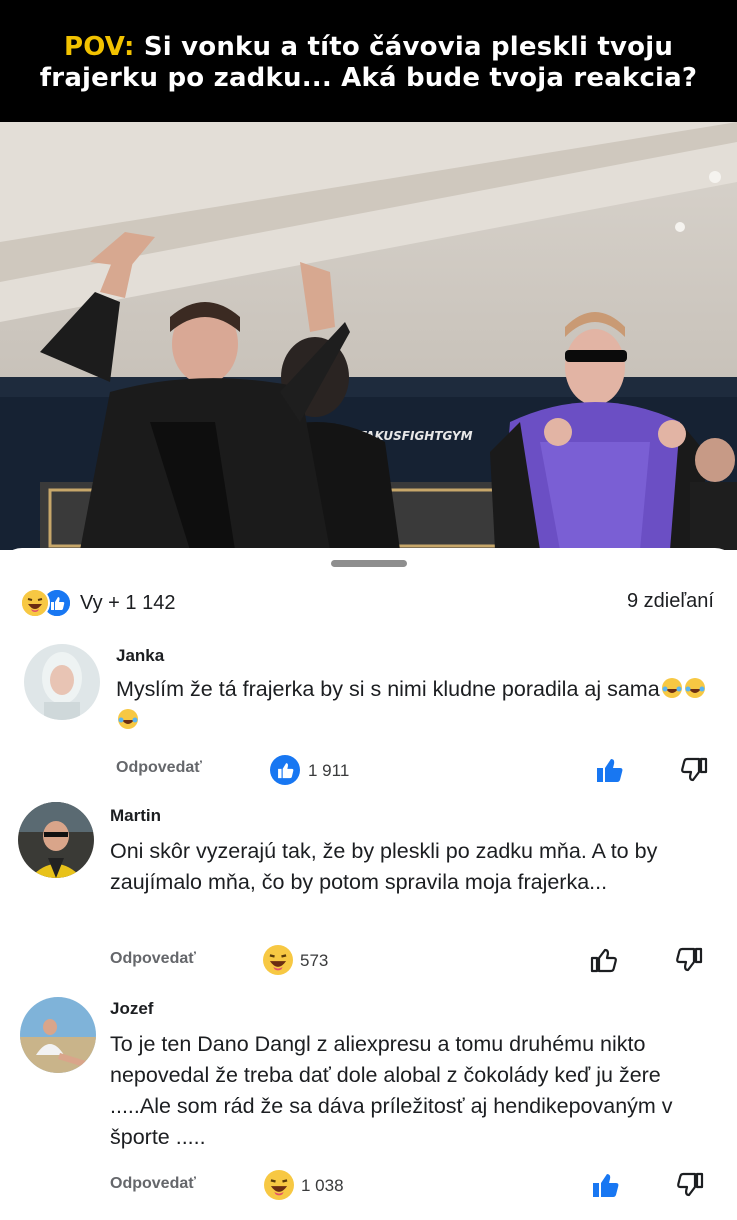  What do you see at coordinates (369, 563) in the screenshot?
I see `sheet-drag-handle` at bounding box center [369, 563].